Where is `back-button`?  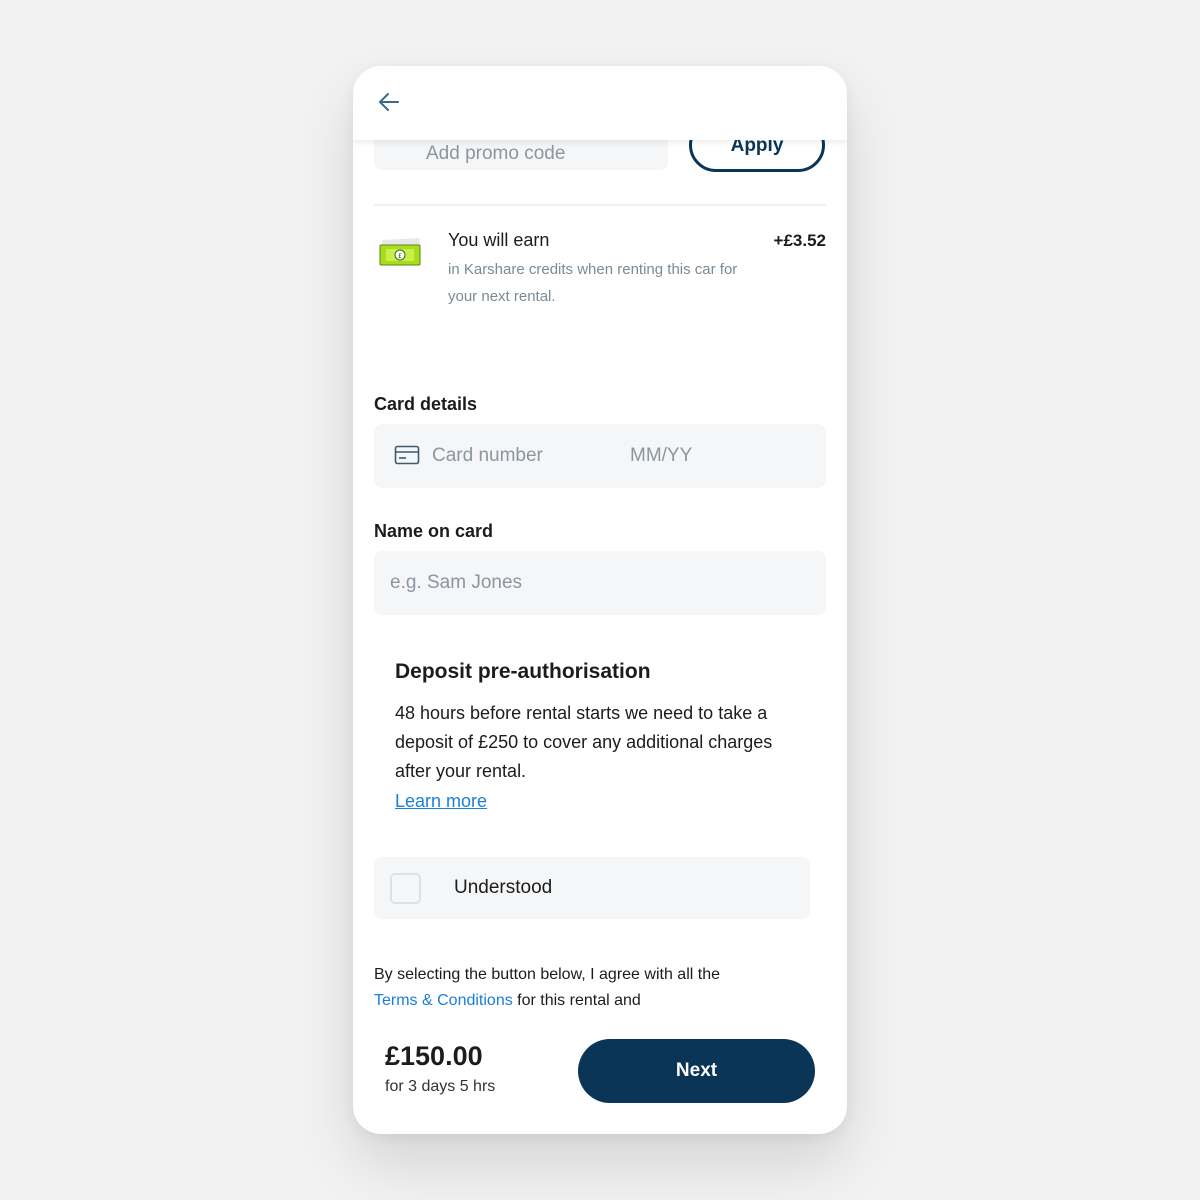 back-button is located at coordinates (389, 102).